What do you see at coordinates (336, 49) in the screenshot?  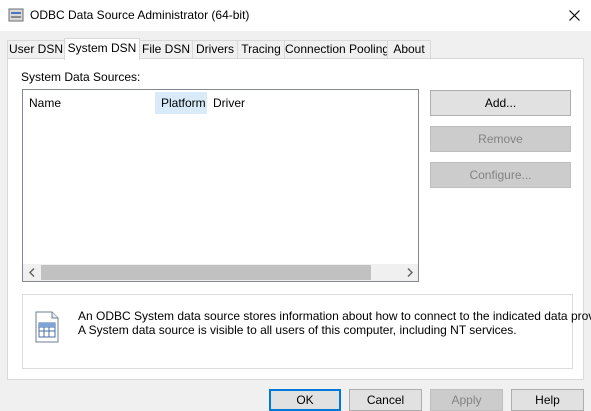 I see `tab-connection-pooling: Connection Pooling` at bounding box center [336, 49].